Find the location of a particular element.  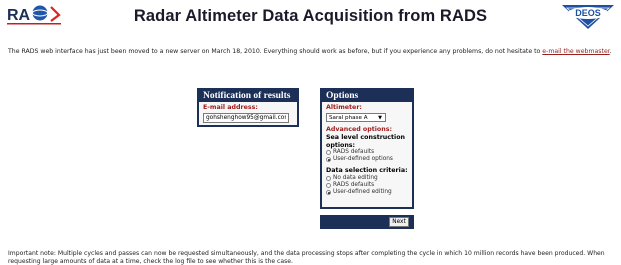

email-webmaster-link: e-mail the webmaster is located at coordinates (575, 51).